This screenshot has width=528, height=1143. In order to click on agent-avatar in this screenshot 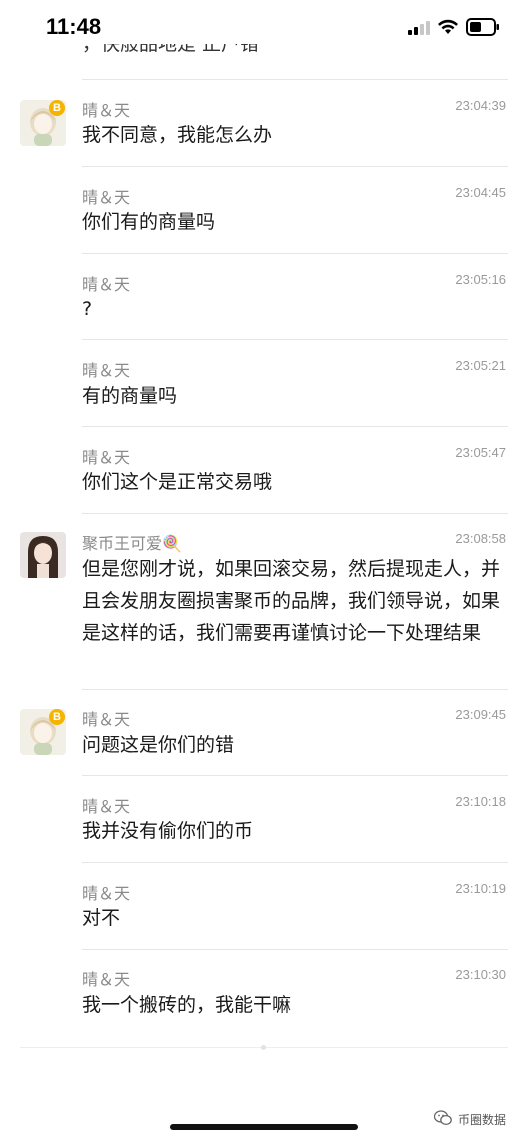, I will do `click(43, 555)`.